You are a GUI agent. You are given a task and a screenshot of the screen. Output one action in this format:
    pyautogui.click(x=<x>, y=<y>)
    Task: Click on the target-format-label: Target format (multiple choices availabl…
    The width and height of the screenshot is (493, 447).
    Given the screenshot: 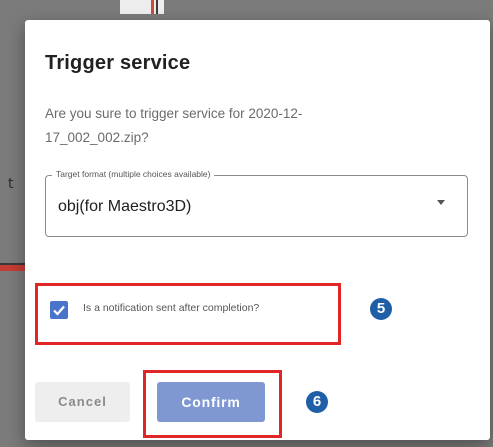 What is the action you would take?
    pyautogui.click(x=133, y=174)
    